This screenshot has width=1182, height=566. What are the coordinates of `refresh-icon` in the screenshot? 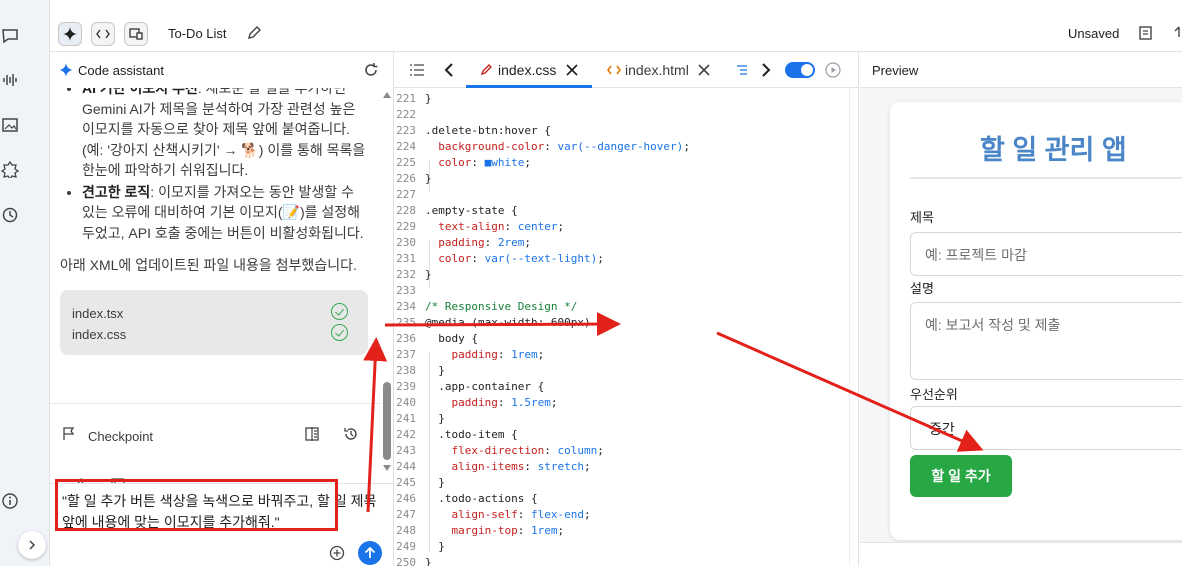 It's located at (371, 70).